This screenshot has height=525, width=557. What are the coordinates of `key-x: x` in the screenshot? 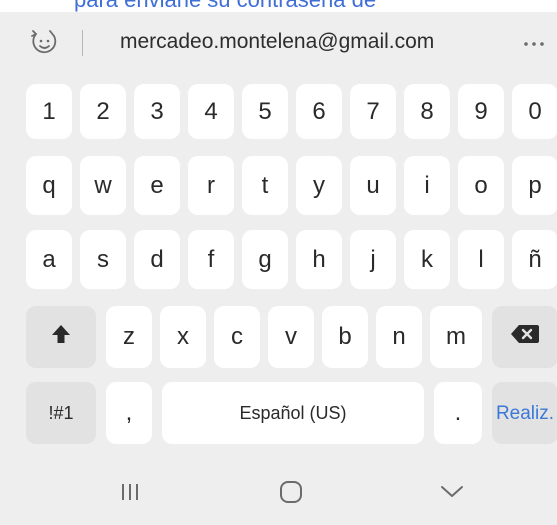 It's located at (183, 337).